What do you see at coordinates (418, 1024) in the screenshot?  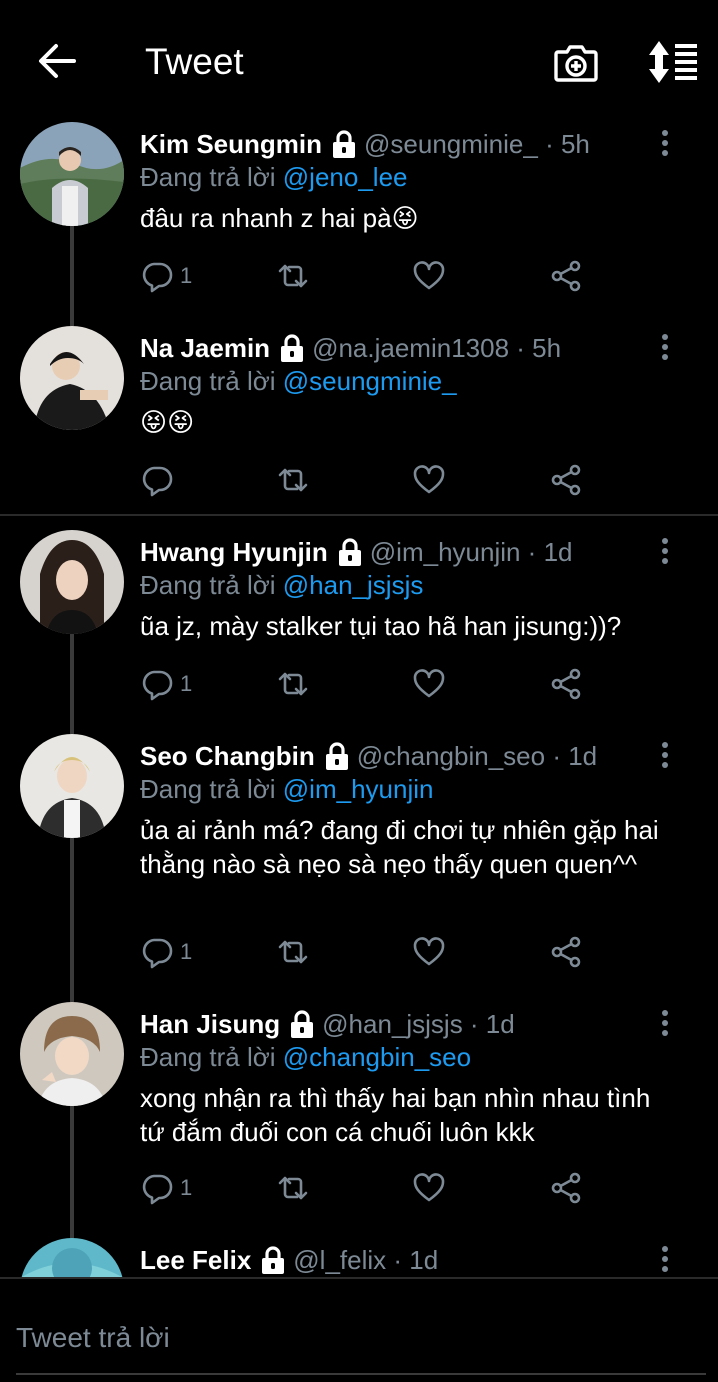 I see `author-handle: @han_jsjsjs · 1d` at bounding box center [418, 1024].